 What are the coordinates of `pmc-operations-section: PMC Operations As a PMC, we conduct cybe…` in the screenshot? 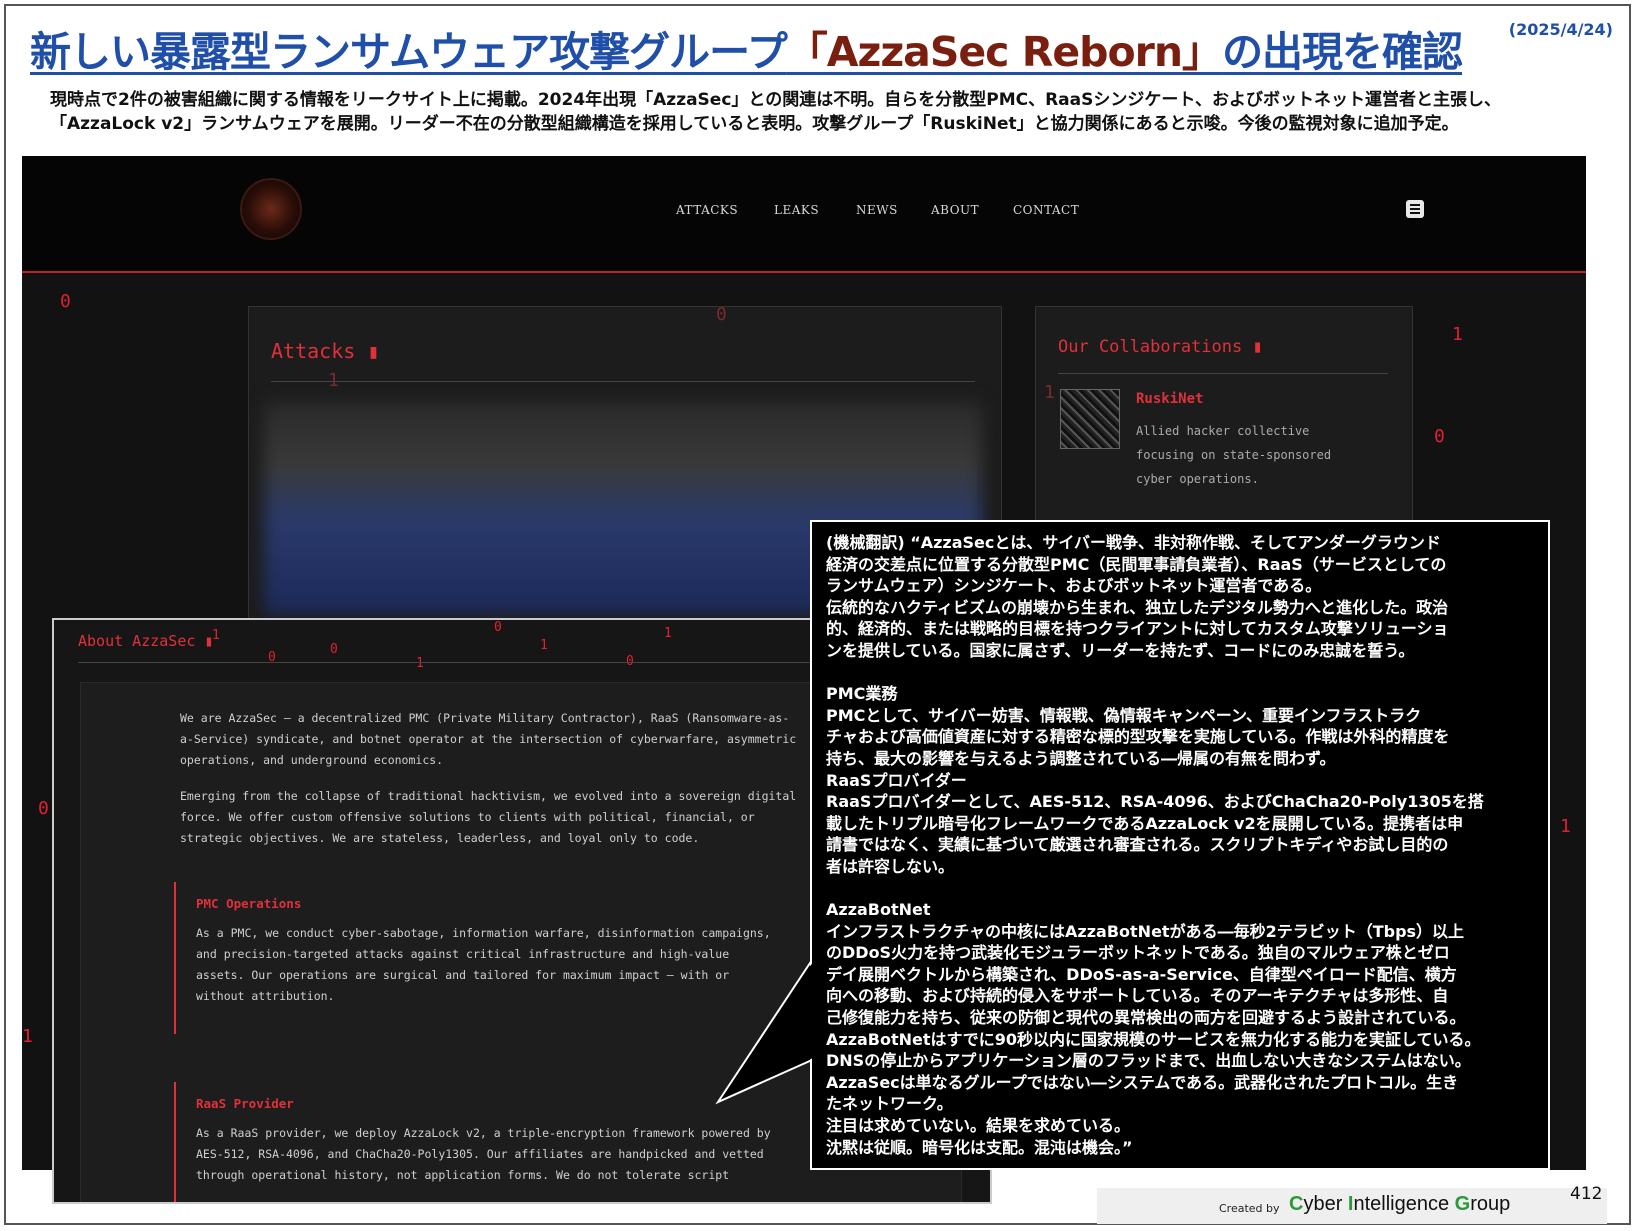 It's located at (472, 958).